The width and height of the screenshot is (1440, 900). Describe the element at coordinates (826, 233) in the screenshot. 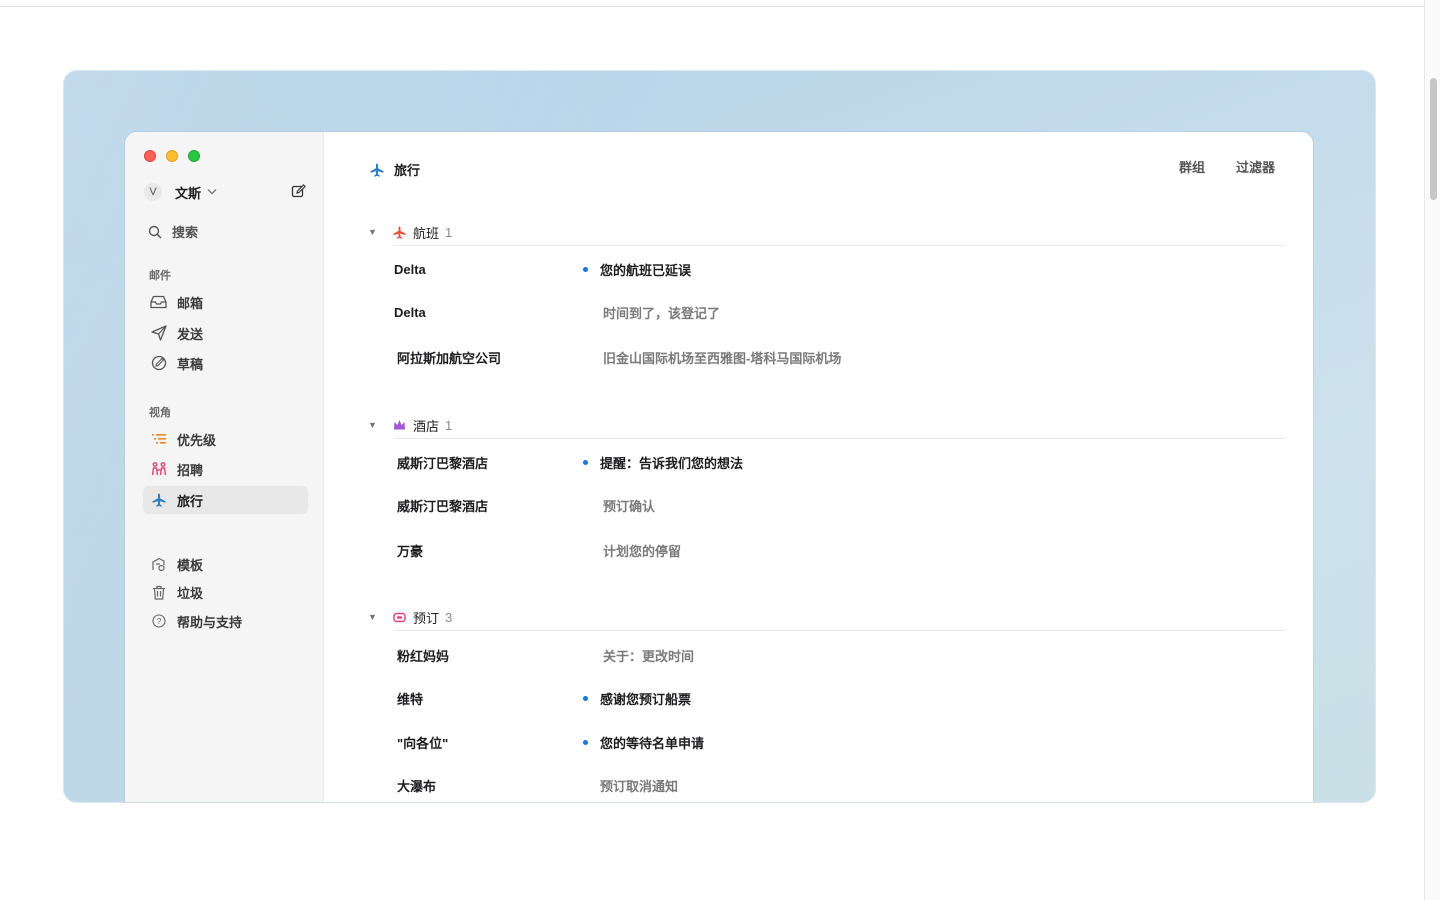

I see `group-header-flights: ▼ 航班 1` at that location.